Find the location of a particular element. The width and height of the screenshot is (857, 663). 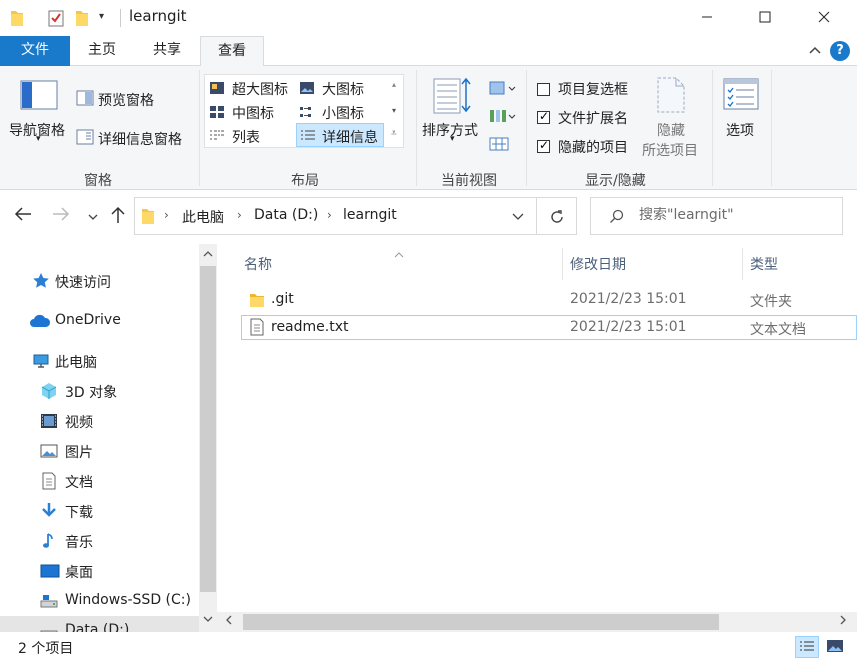

file-type: 文件夹 is located at coordinates (771, 302).